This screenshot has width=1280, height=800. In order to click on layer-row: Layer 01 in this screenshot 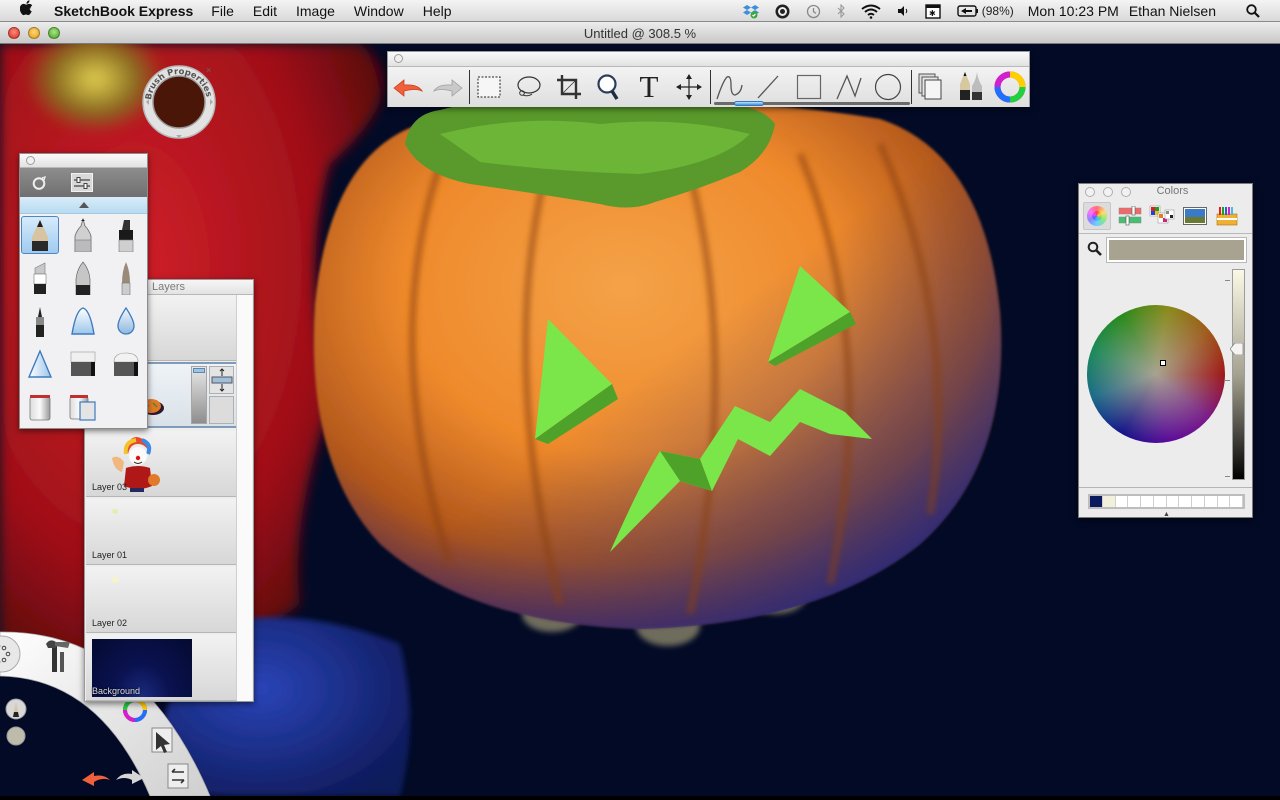, I will do `click(161, 532)`.